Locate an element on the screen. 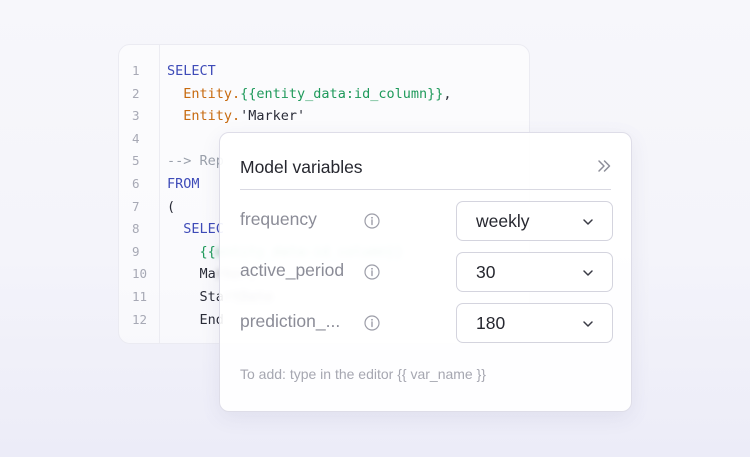 The image size is (750, 457). line-number: 7 is located at coordinates (136, 206).